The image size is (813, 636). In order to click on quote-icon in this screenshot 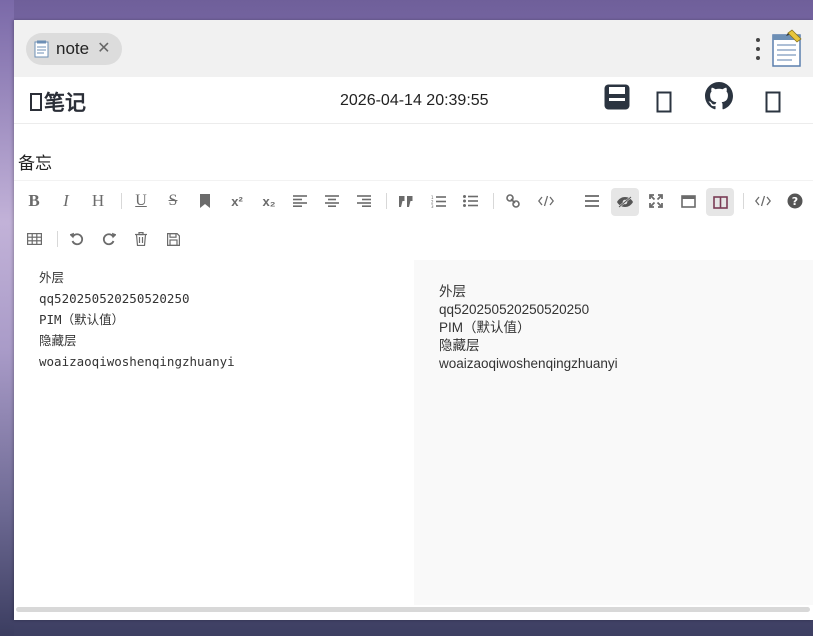, I will do `click(406, 201)`.